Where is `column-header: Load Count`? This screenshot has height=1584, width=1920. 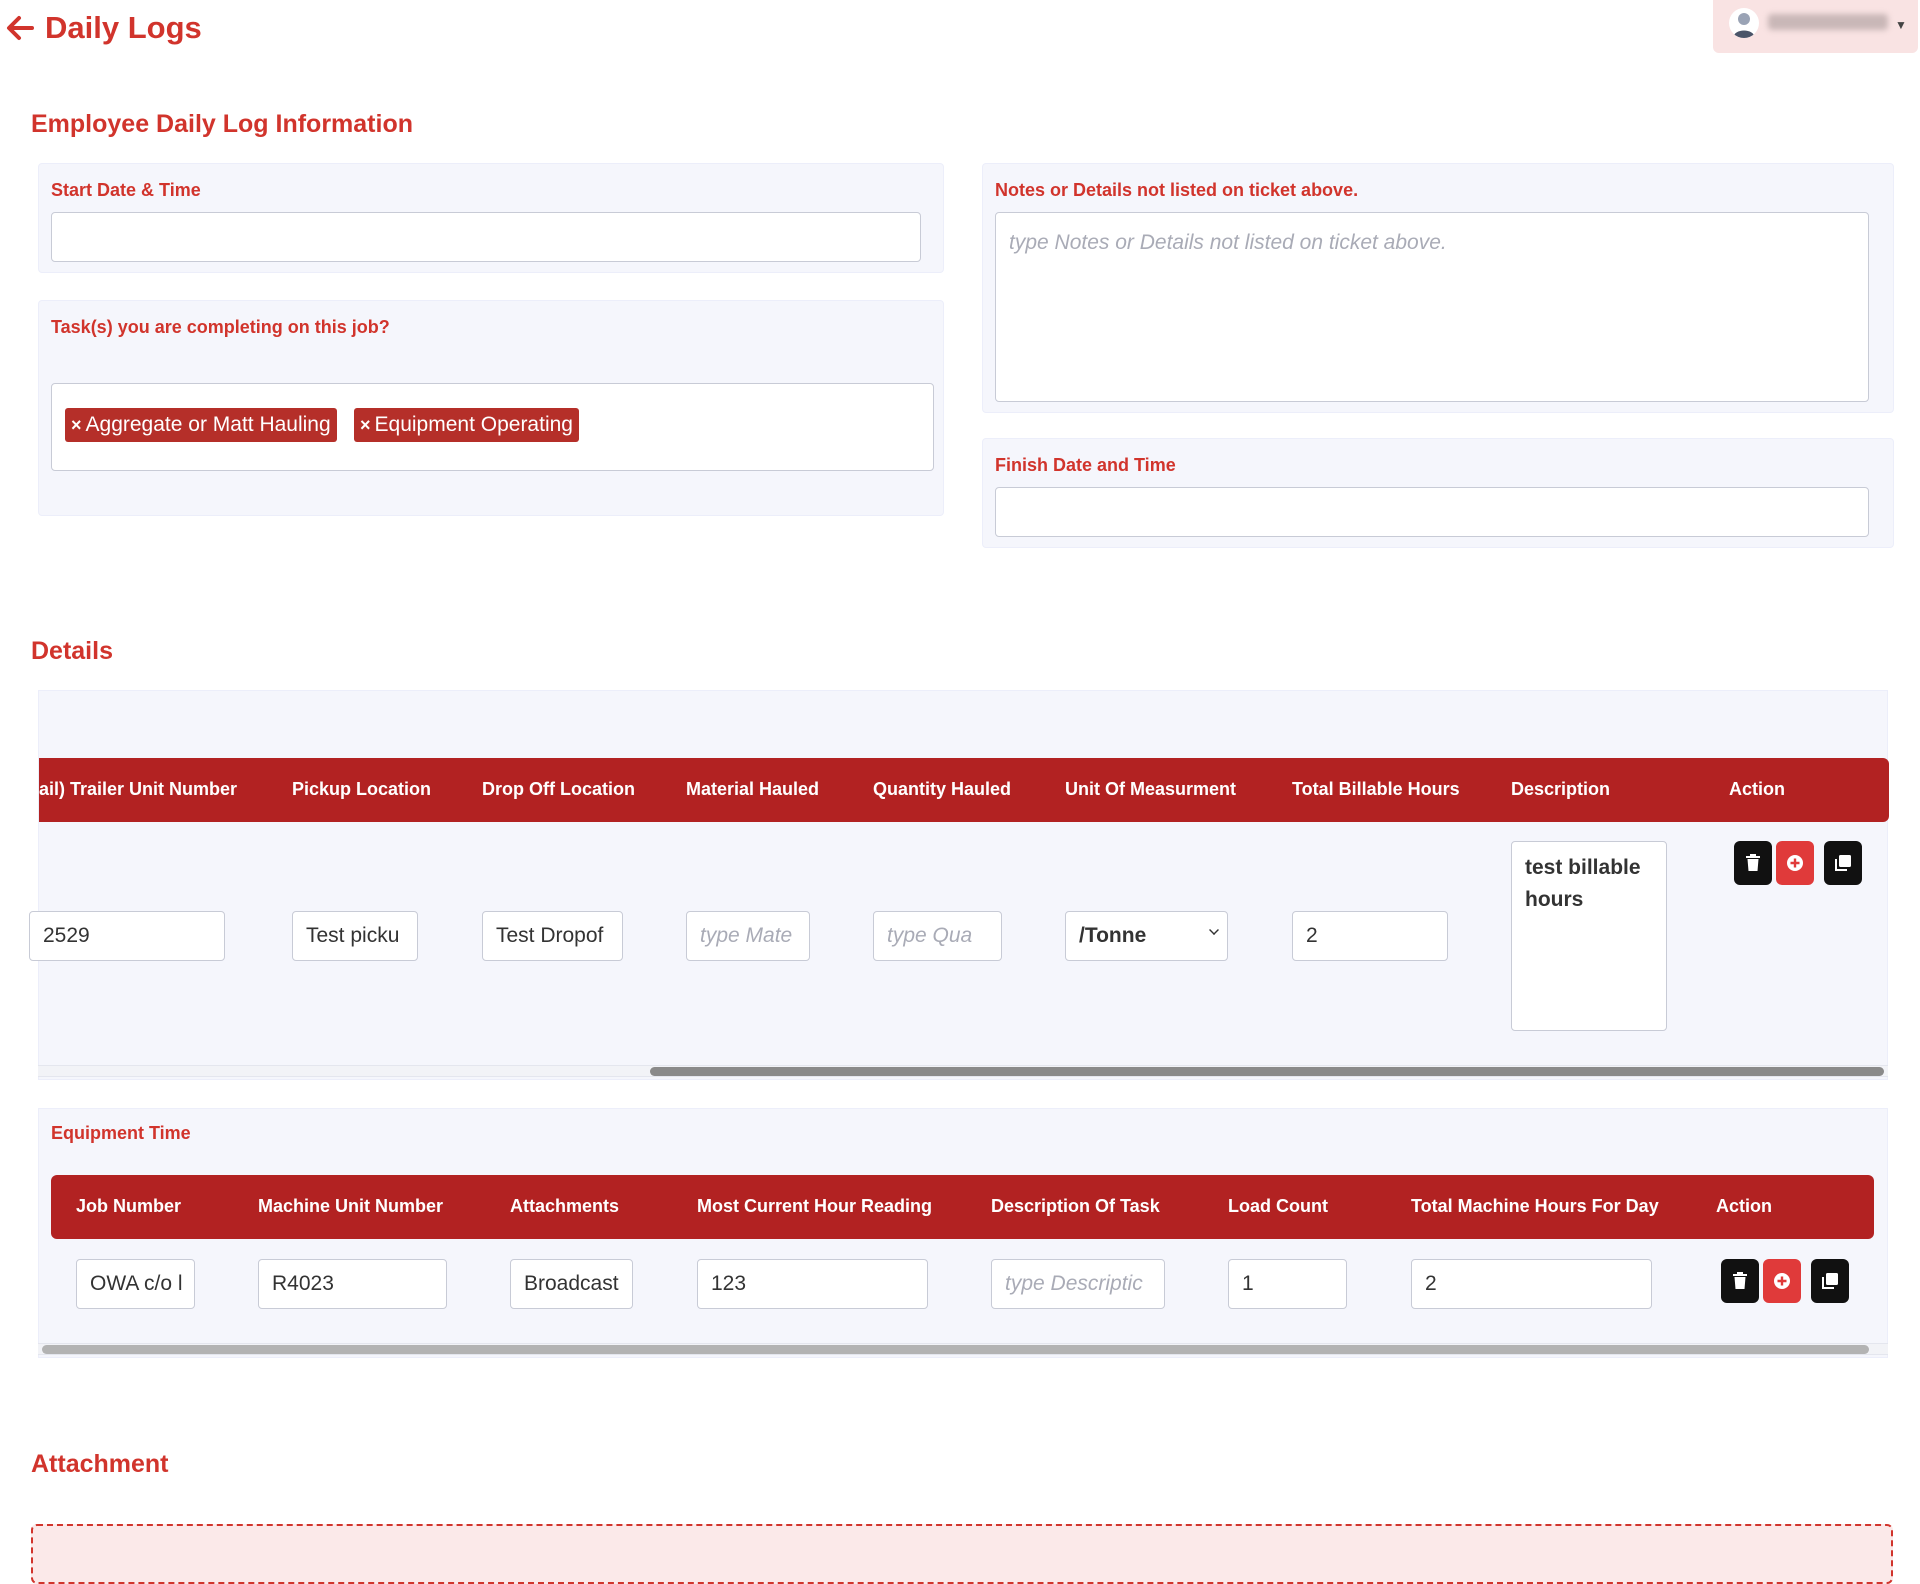
column-header: Load Count is located at coordinates (1278, 1206).